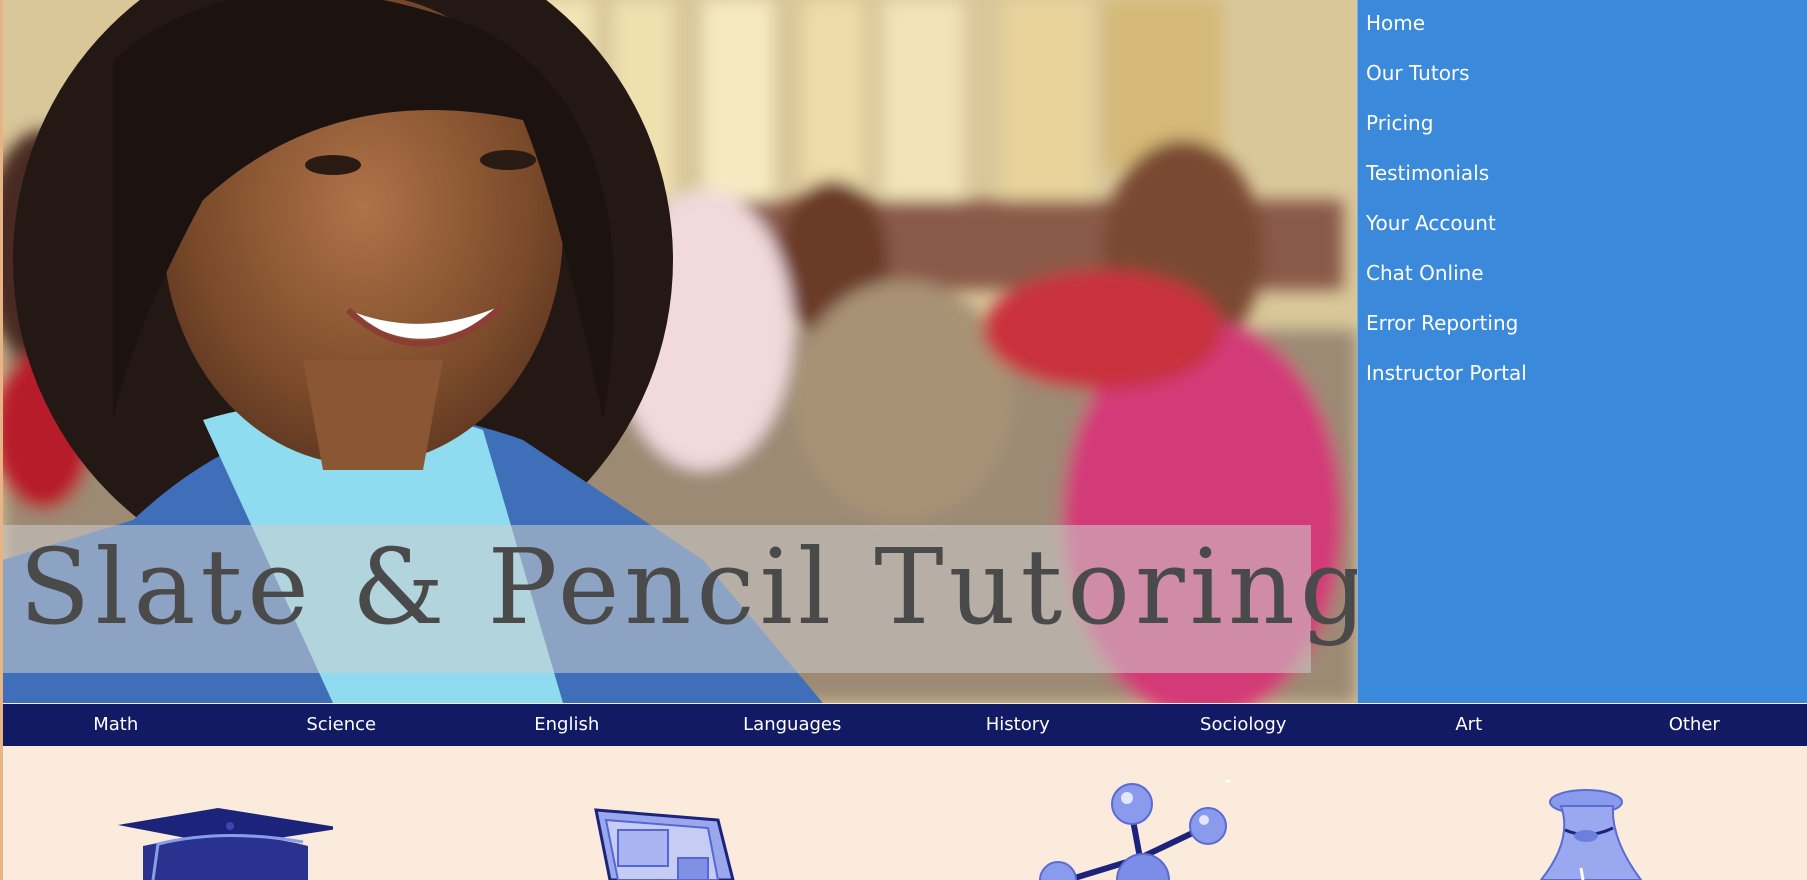  What do you see at coordinates (1582, 85) in the screenshot?
I see `nav-item-our-tutors: Our Tutors` at bounding box center [1582, 85].